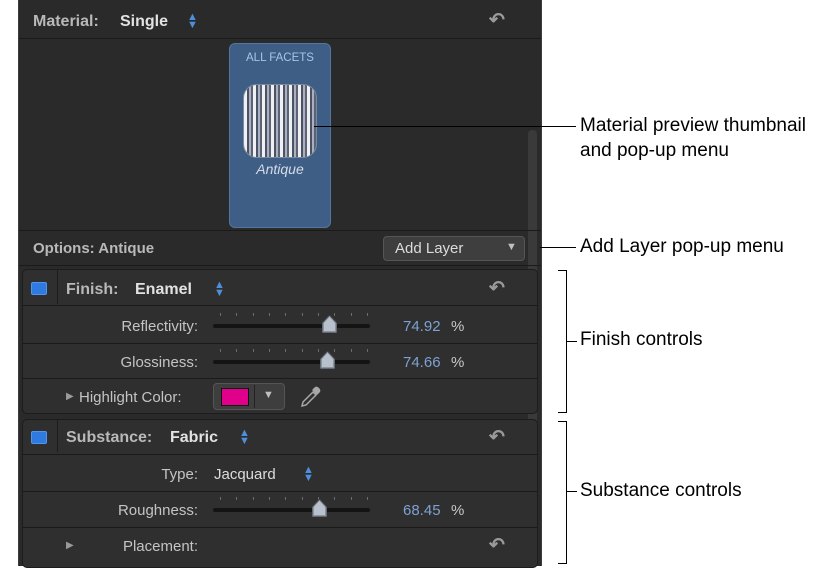  I want to click on reflectivity-slider, so click(291, 326).